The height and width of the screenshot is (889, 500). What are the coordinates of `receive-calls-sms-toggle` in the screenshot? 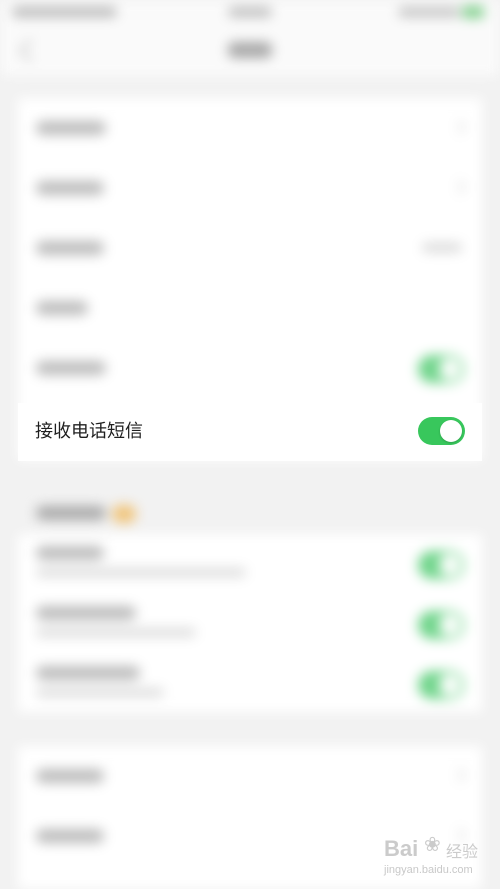 It's located at (441, 431).